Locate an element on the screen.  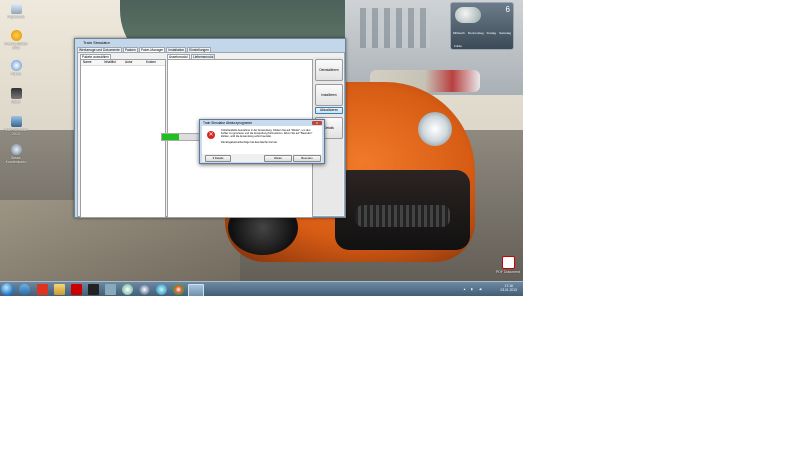
recycle-bin-icon is located at coordinates (16, 8).